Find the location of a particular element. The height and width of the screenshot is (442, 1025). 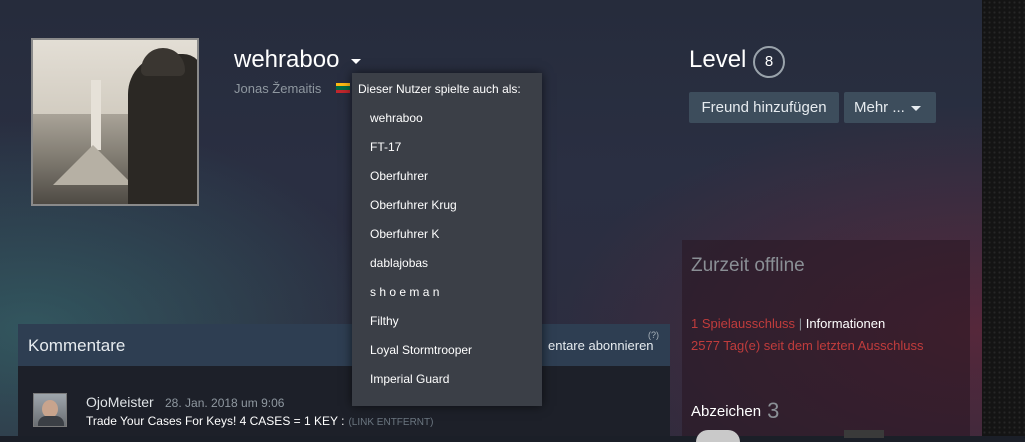

badges-label: Abzeichen is located at coordinates (726, 411).